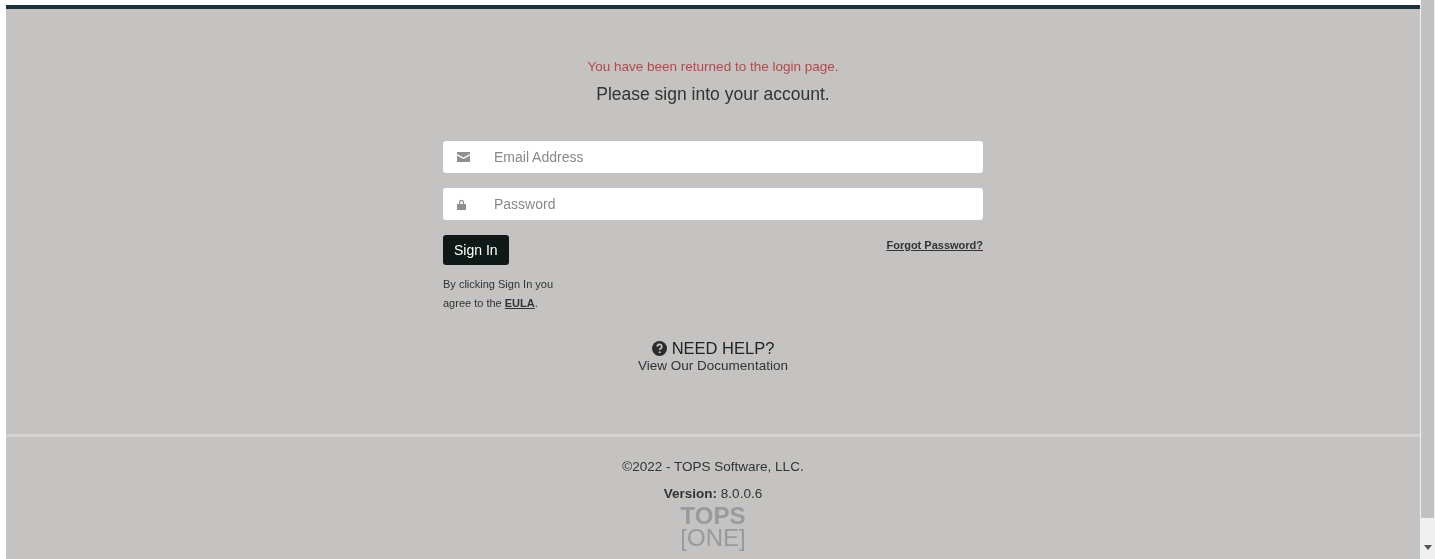 The width and height of the screenshot is (1435, 559). What do you see at coordinates (713, 94) in the screenshot?
I see `heading: Please sign into your account.` at bounding box center [713, 94].